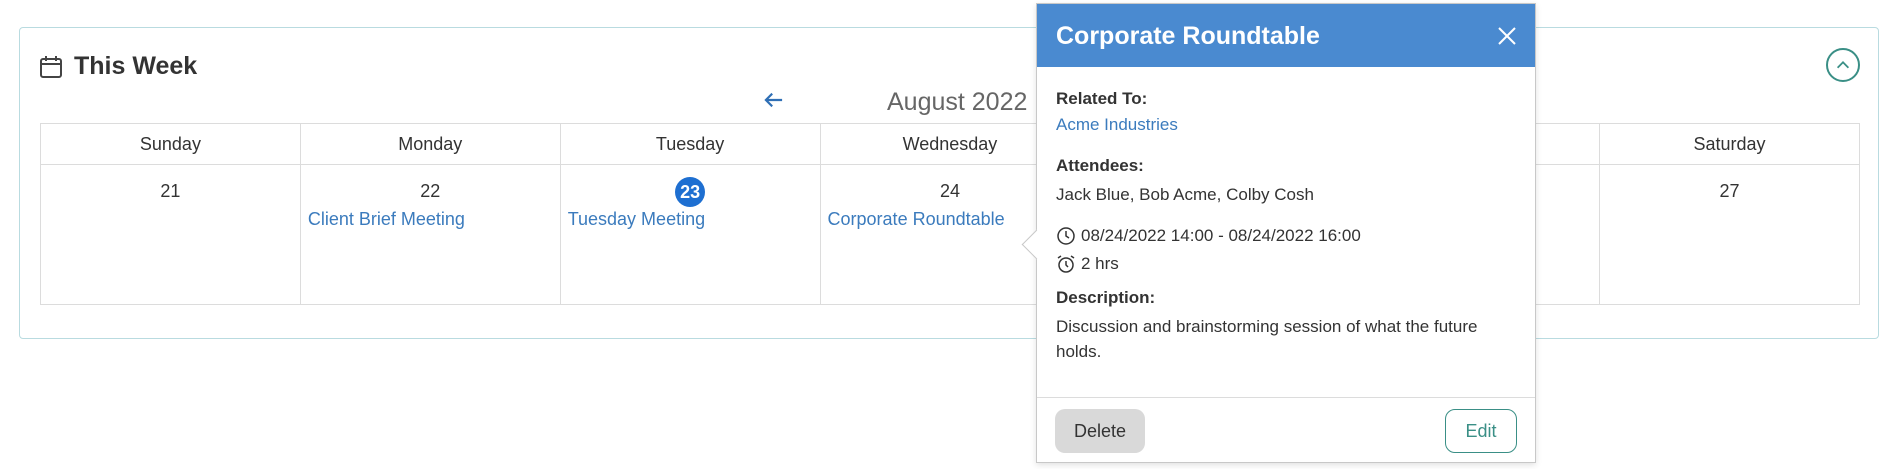 The width and height of the screenshot is (1890, 469). I want to click on day-header-tuesday: Tuesday, so click(690, 144).